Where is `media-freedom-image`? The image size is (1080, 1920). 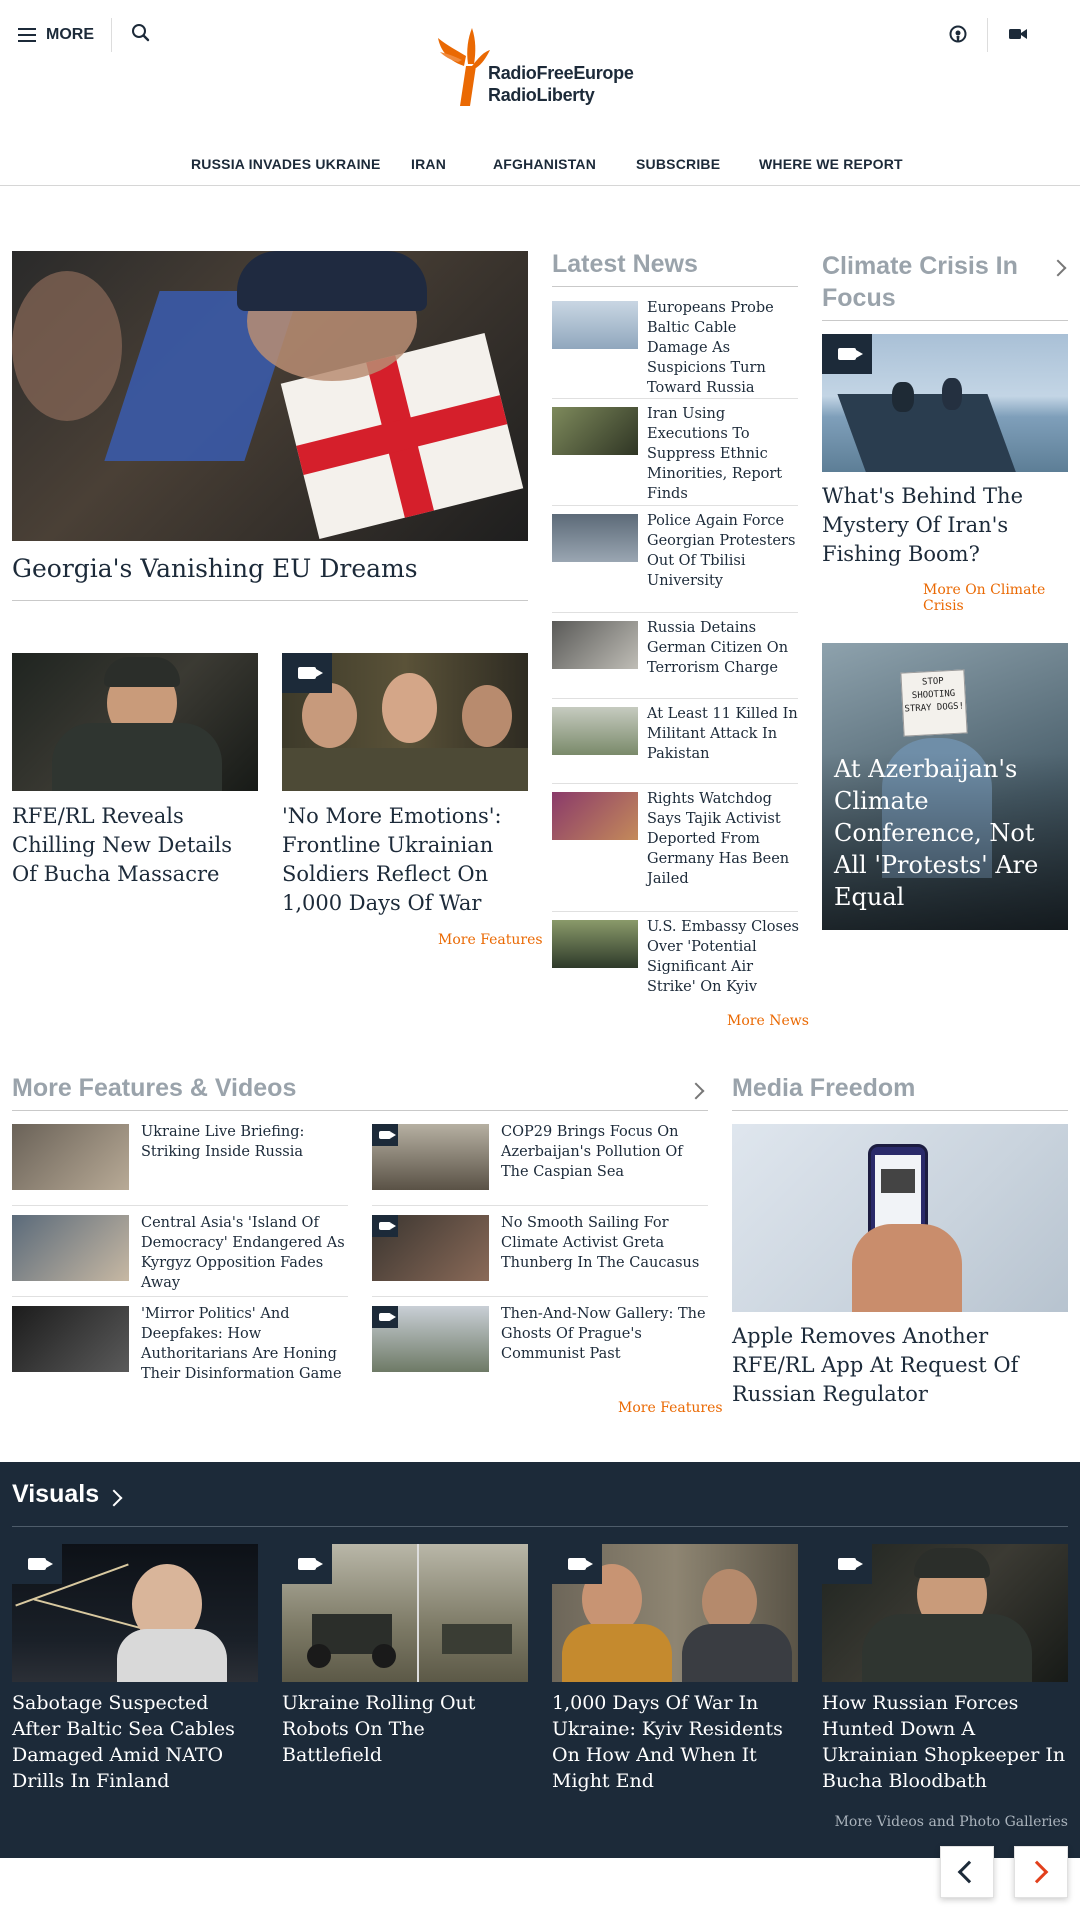 media-freedom-image is located at coordinates (900, 1218).